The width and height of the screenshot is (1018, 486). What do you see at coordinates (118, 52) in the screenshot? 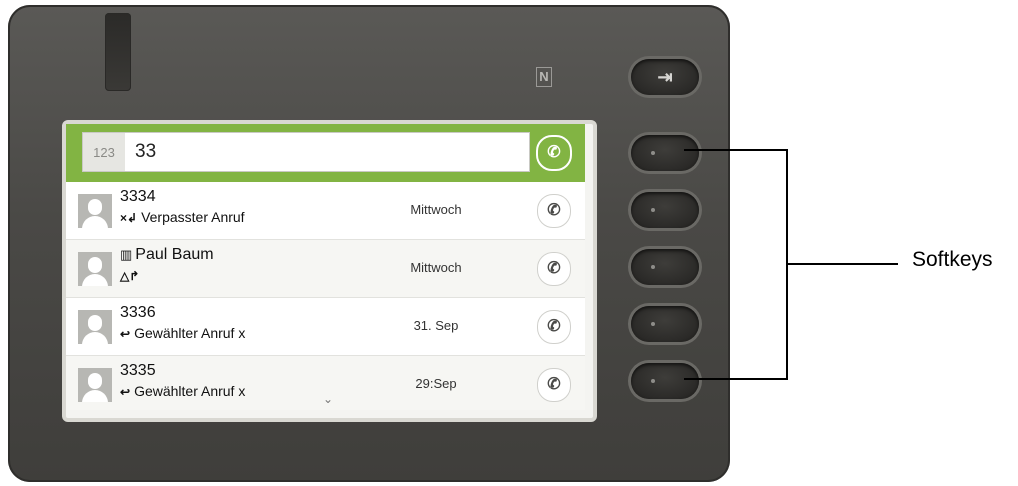
I see `handset-slot` at bounding box center [118, 52].